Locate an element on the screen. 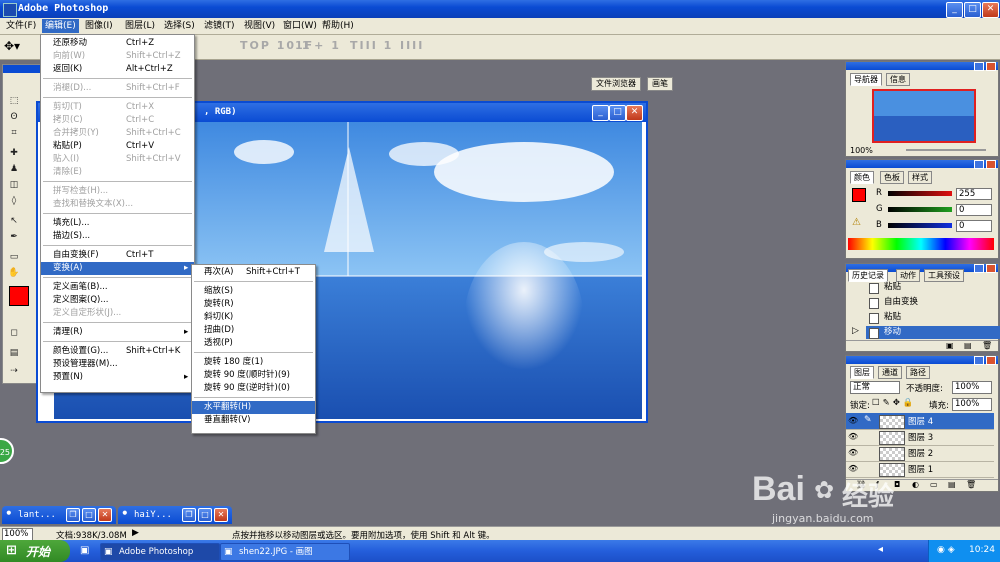 This screenshot has width=1000, height=562. menu-1: 编辑(E) is located at coordinates (60, 26).